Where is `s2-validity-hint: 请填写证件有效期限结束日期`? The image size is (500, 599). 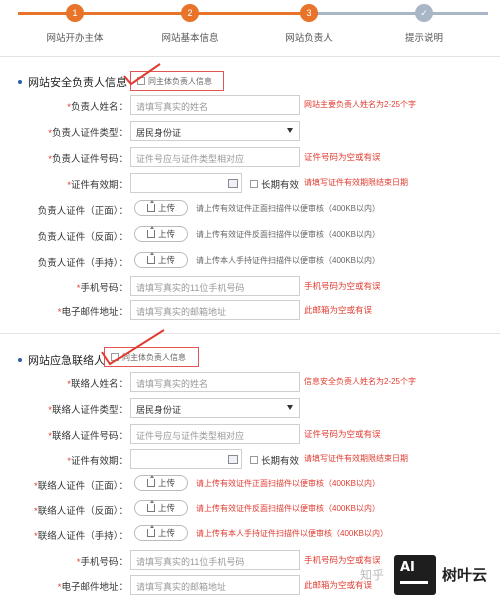 s2-validity-hint: 请填写证件有效期限结束日期 is located at coordinates (356, 458).